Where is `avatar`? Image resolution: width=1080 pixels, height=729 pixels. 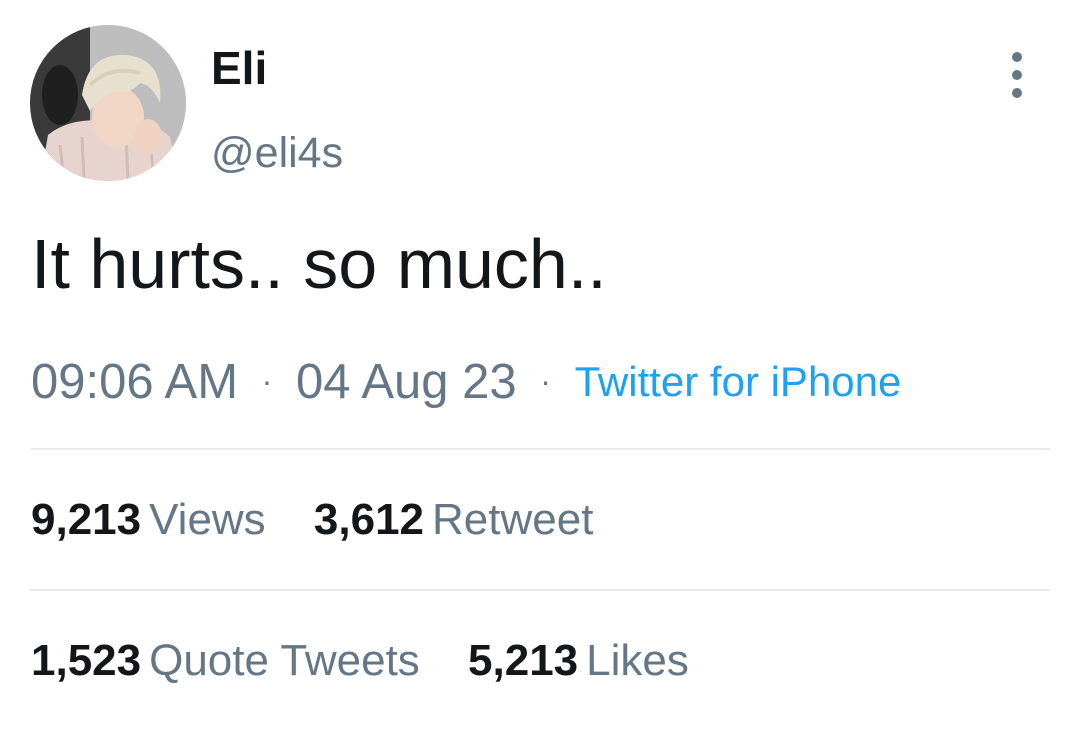
avatar is located at coordinates (108, 103).